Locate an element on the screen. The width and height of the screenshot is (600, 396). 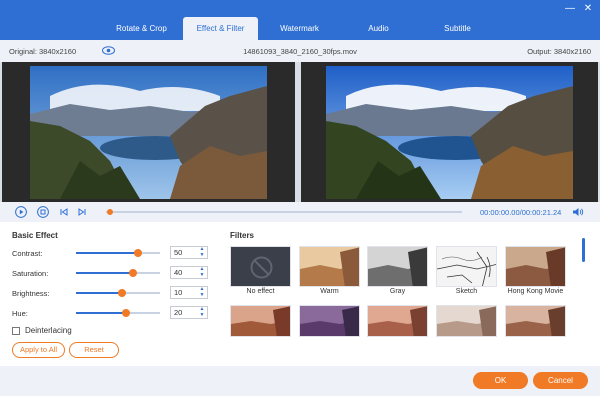
brightness-label: Brightness: is located at coordinates (31, 293).